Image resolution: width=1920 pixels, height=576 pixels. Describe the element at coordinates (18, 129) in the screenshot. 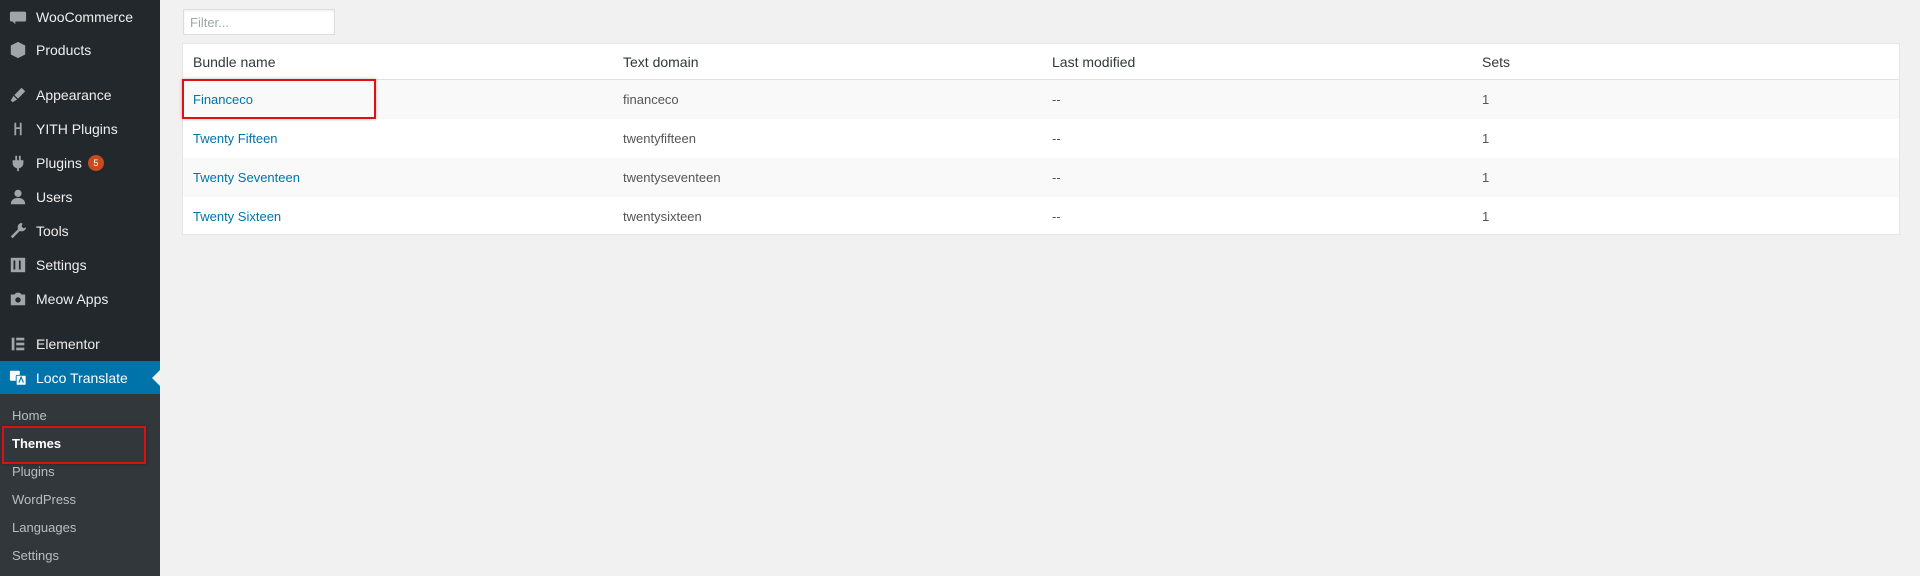

I see `yith-icon` at that location.